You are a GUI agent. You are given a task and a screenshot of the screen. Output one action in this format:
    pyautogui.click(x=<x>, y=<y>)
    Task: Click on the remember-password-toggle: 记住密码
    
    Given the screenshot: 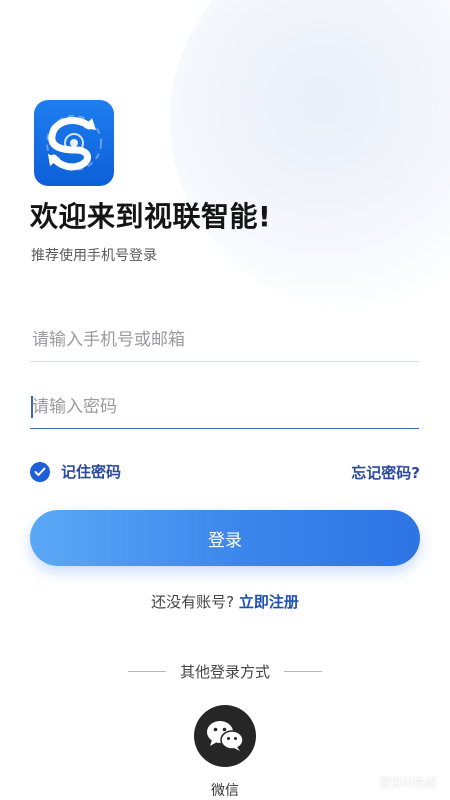 What is the action you would take?
    pyautogui.click(x=75, y=471)
    